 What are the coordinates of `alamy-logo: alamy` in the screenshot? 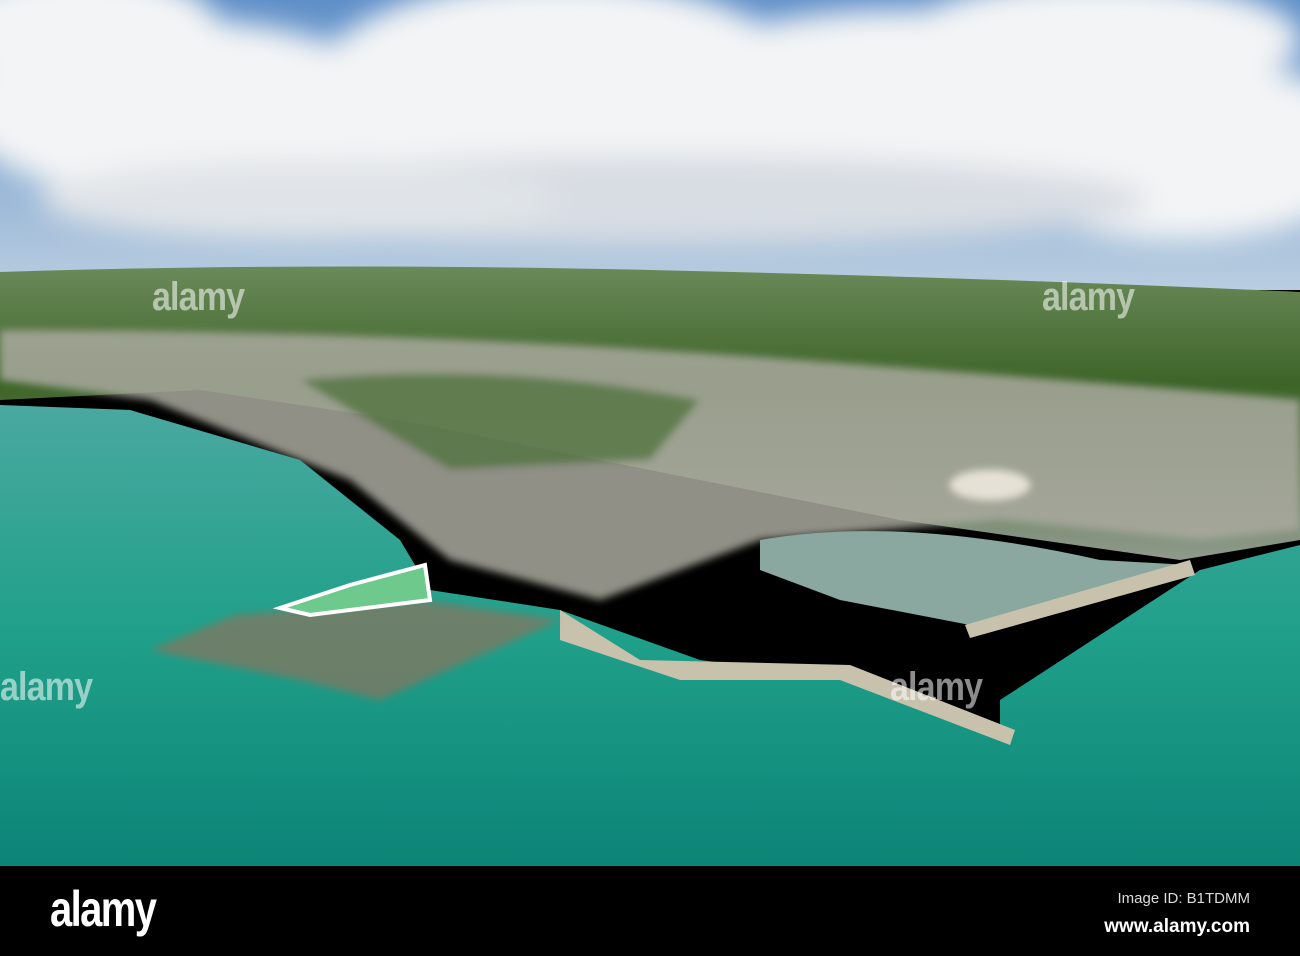 It's located at (103, 909).